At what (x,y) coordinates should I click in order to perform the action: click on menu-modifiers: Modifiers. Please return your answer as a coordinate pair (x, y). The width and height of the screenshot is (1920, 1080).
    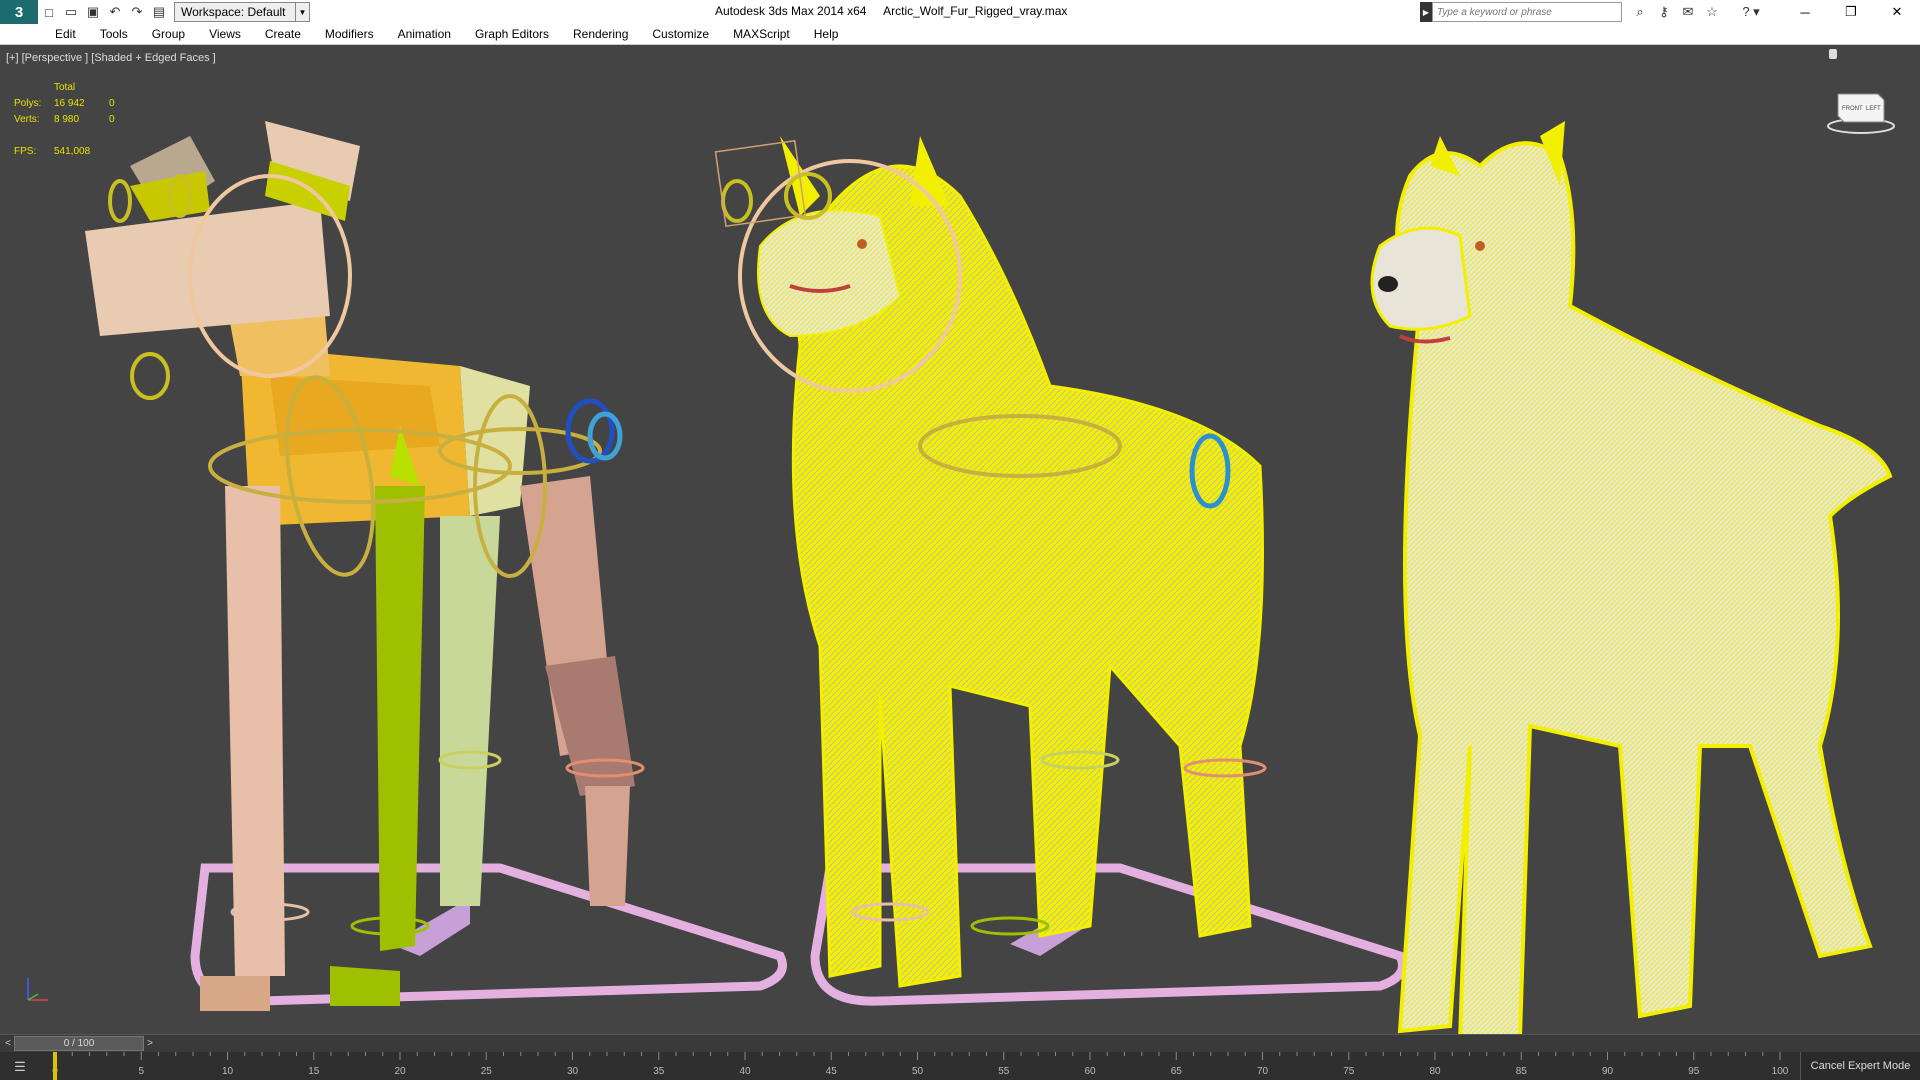
    Looking at the image, I should click on (349, 34).